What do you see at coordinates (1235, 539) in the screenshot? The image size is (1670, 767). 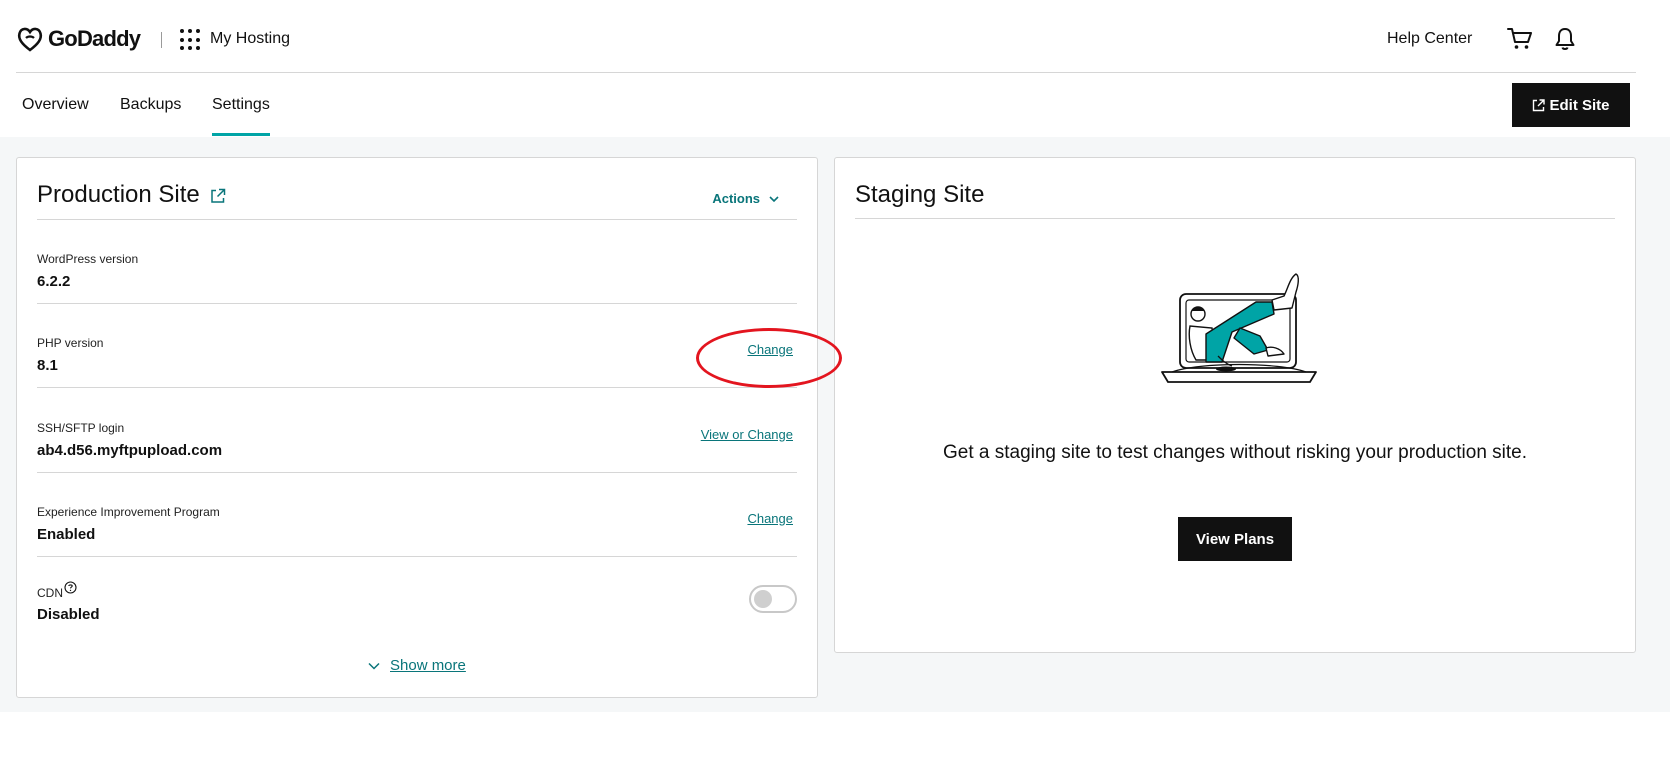 I see `view-plans-button: View Plans` at bounding box center [1235, 539].